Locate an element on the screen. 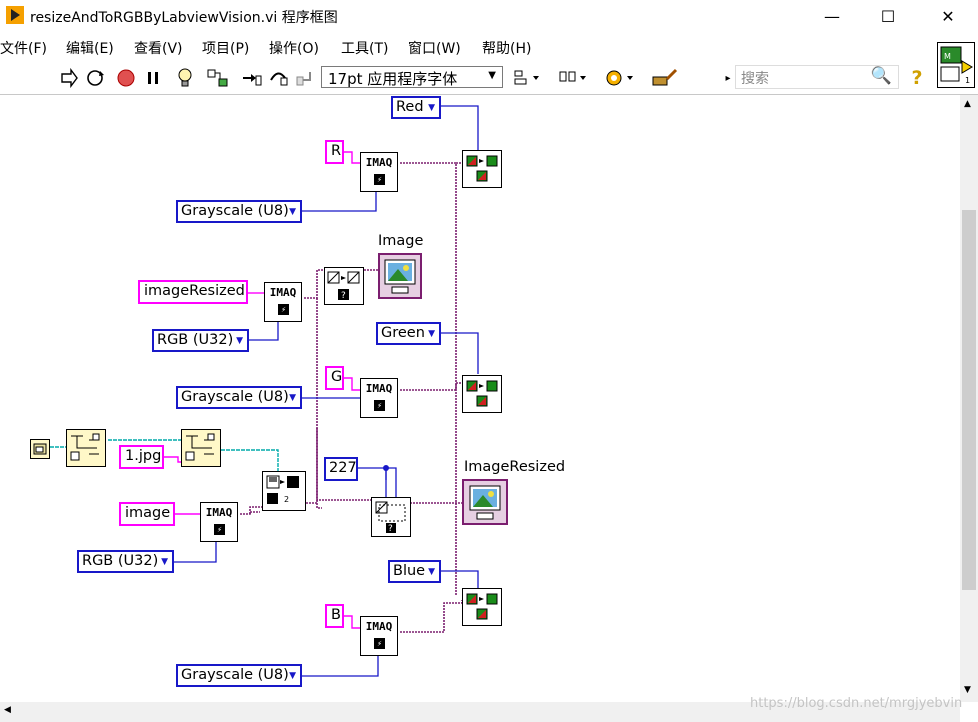 The width and height of the screenshot is (978, 722). menu-tools: 工具(T) is located at coordinates (364, 48).